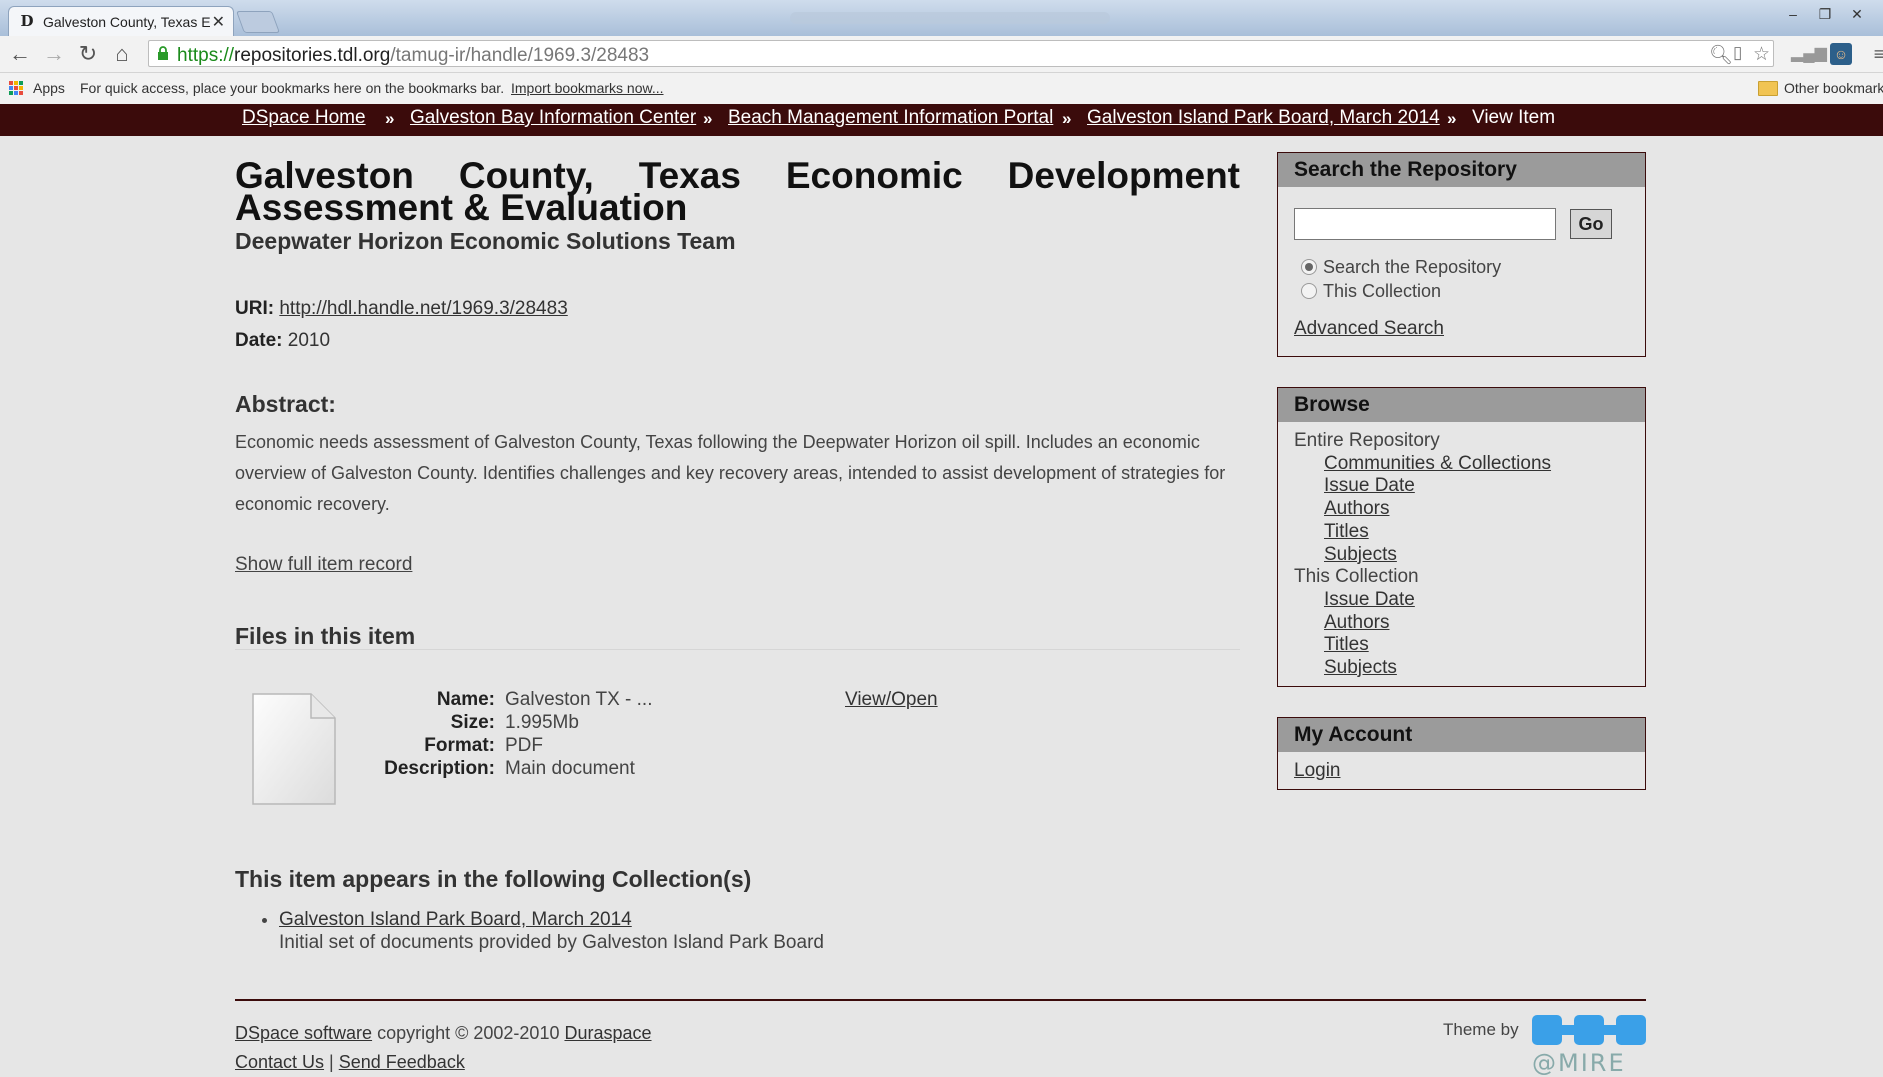  I want to click on collection-link: Galveston Island Park Board, March 2014, so click(455, 919).